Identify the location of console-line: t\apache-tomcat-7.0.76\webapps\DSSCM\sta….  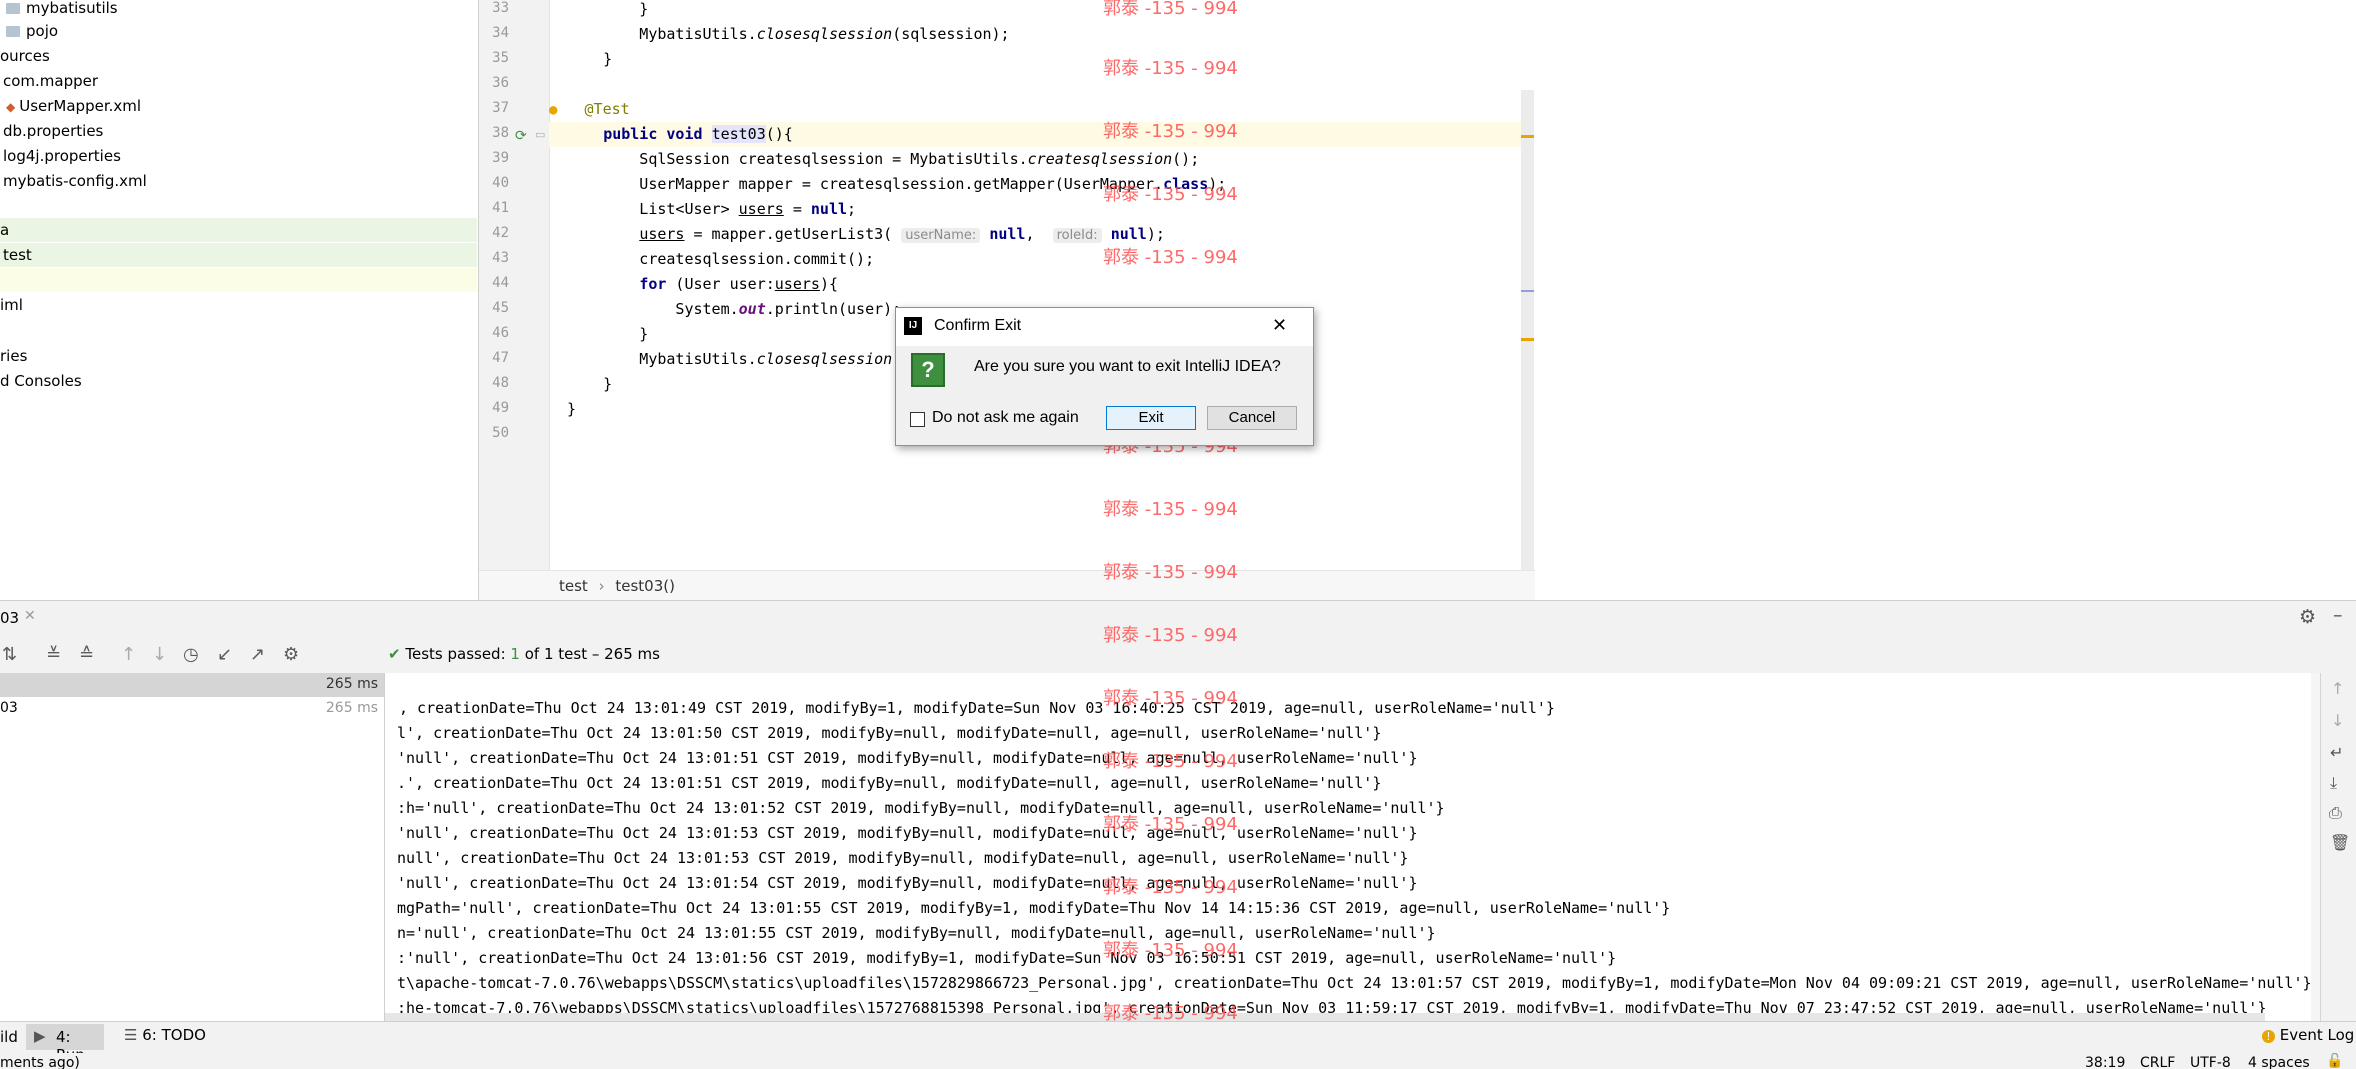
(1354, 983).